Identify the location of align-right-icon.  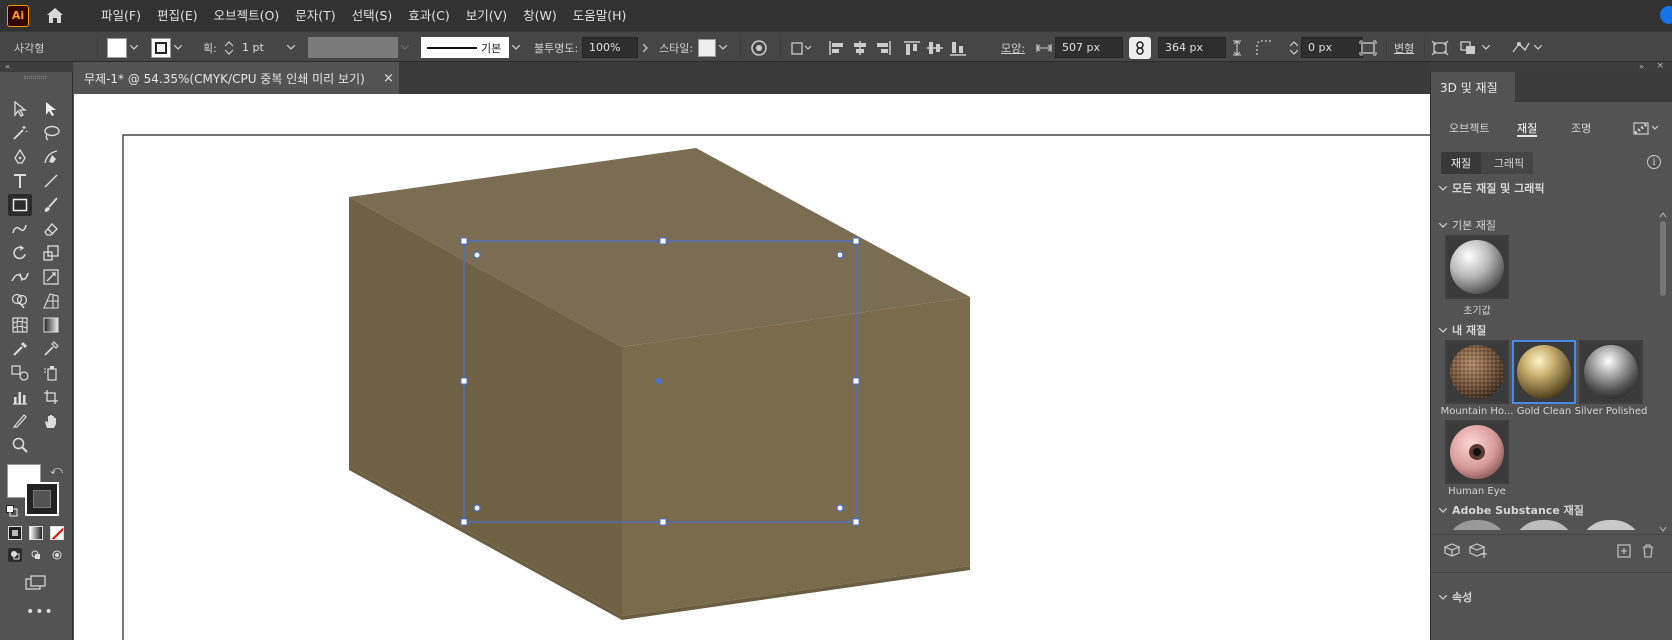
(883, 47).